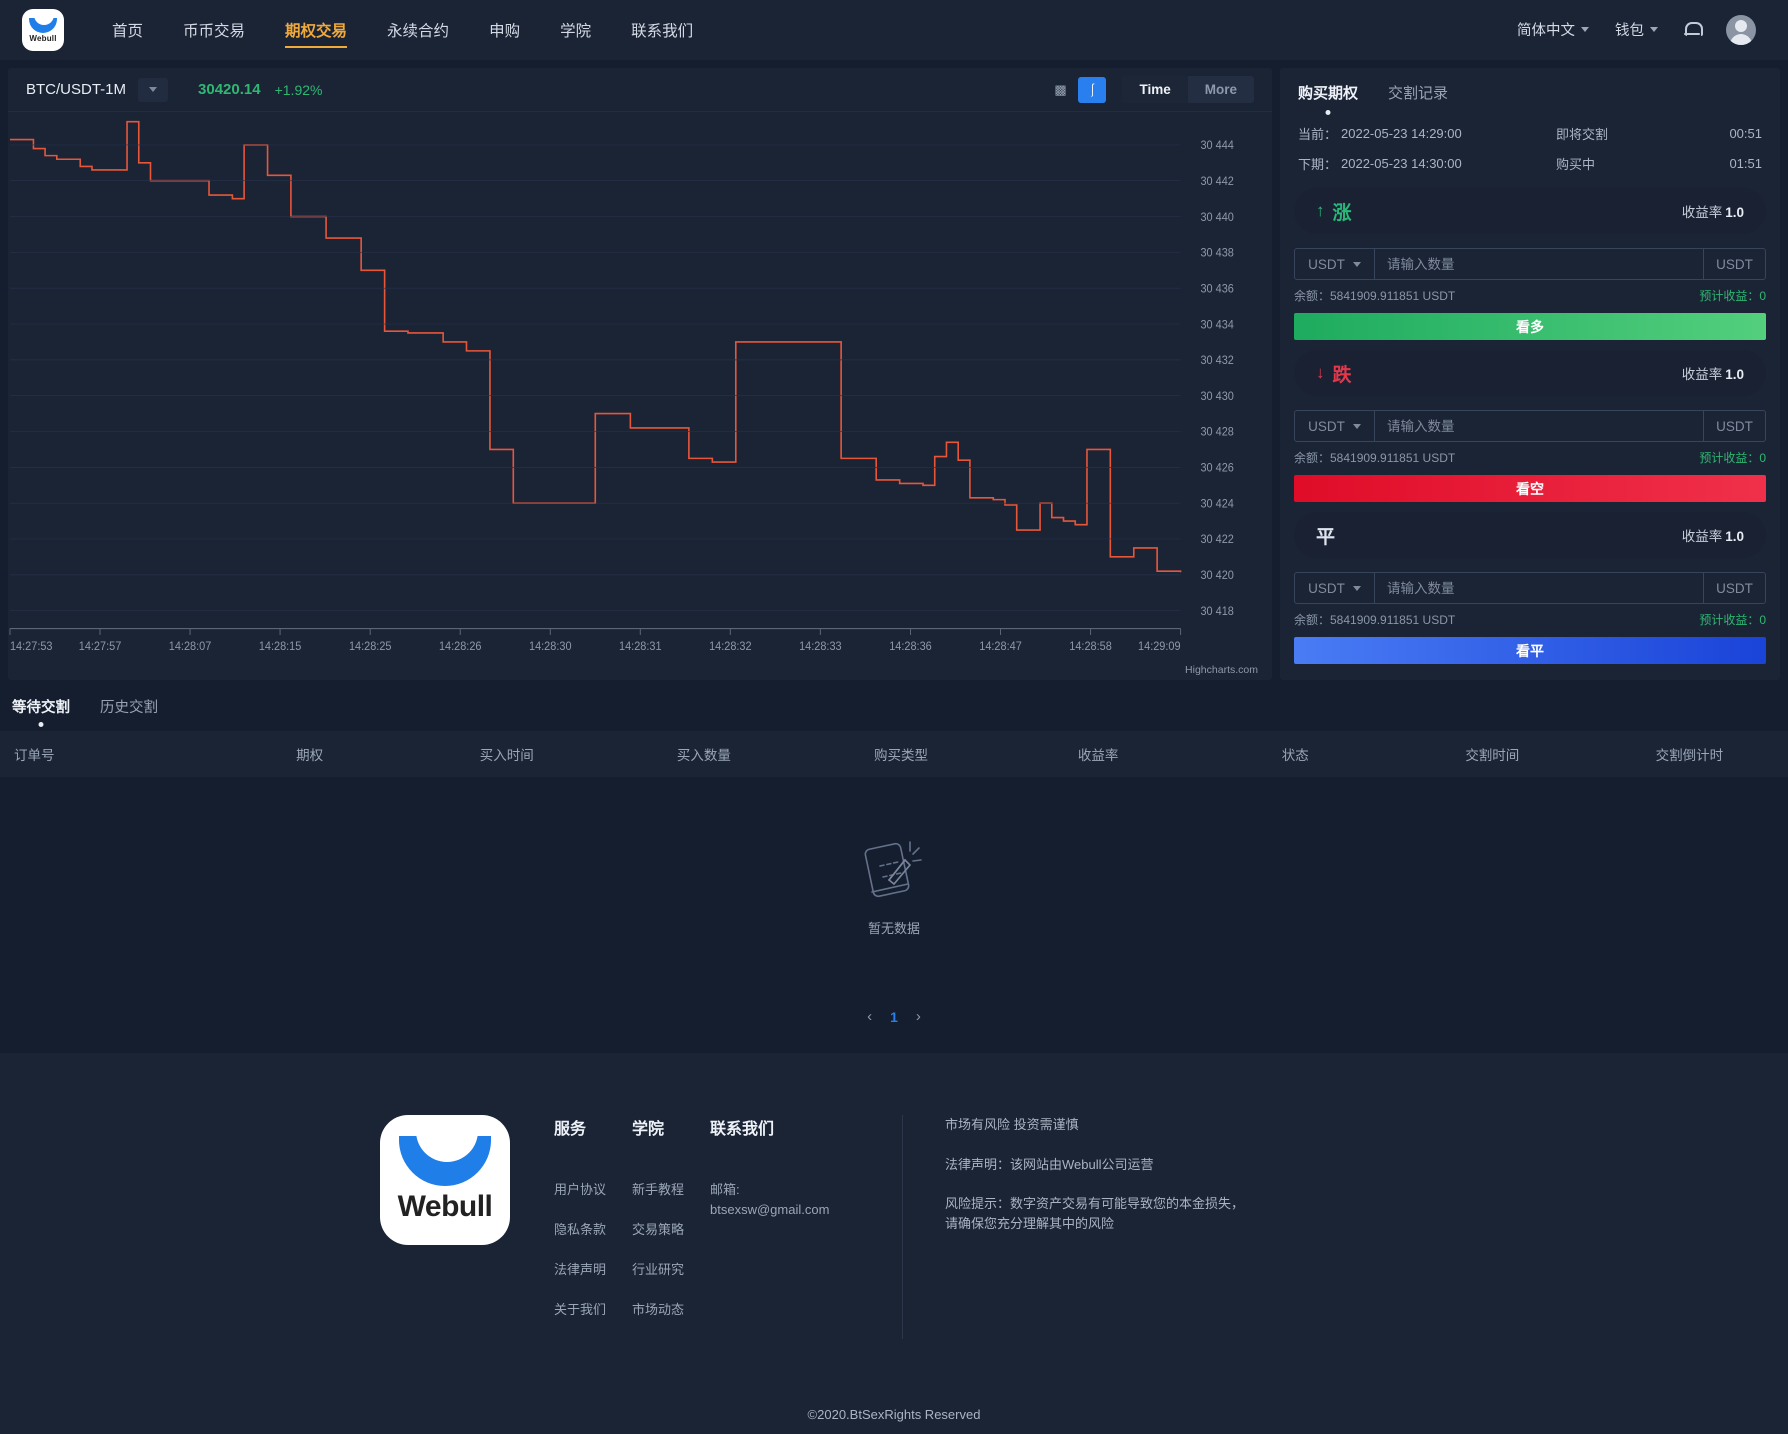  I want to click on currency-label-flat: USDT, so click(1326, 588).